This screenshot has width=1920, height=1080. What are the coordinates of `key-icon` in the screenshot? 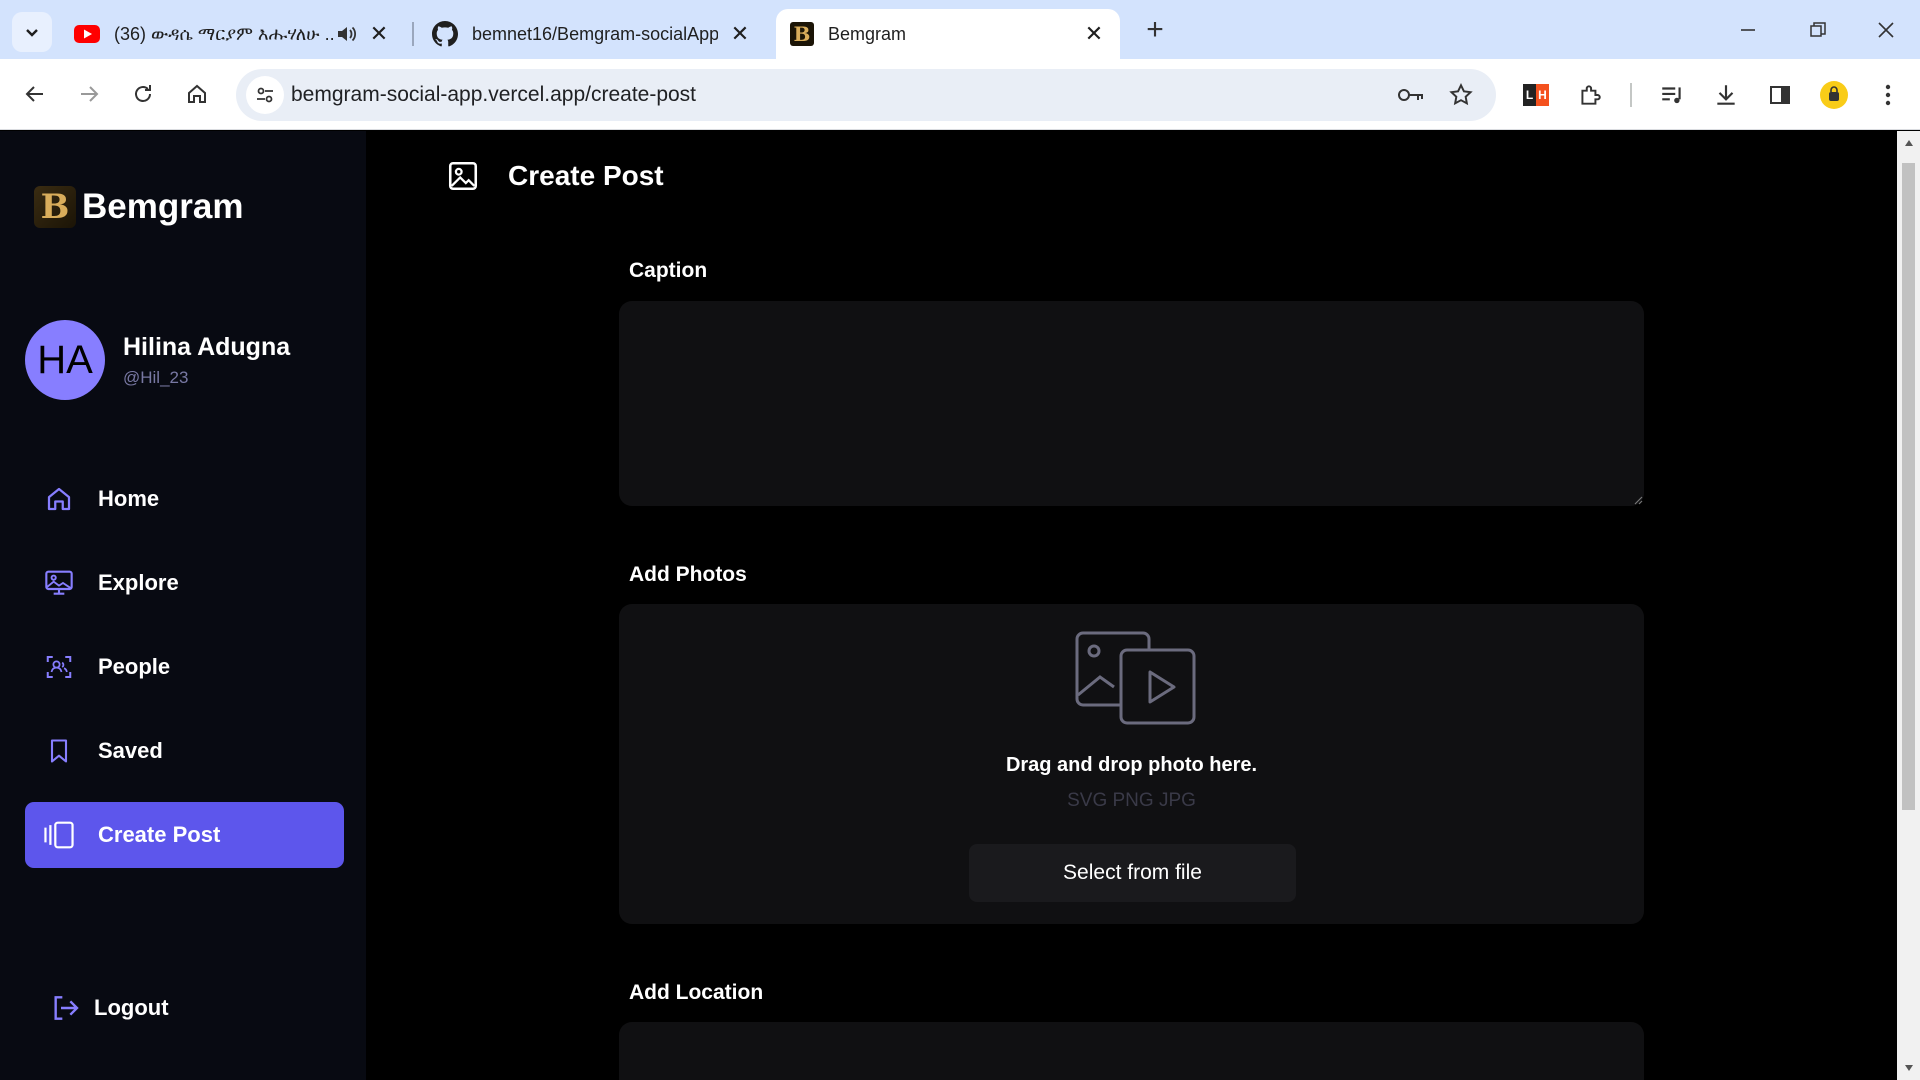 It's located at (1410, 95).